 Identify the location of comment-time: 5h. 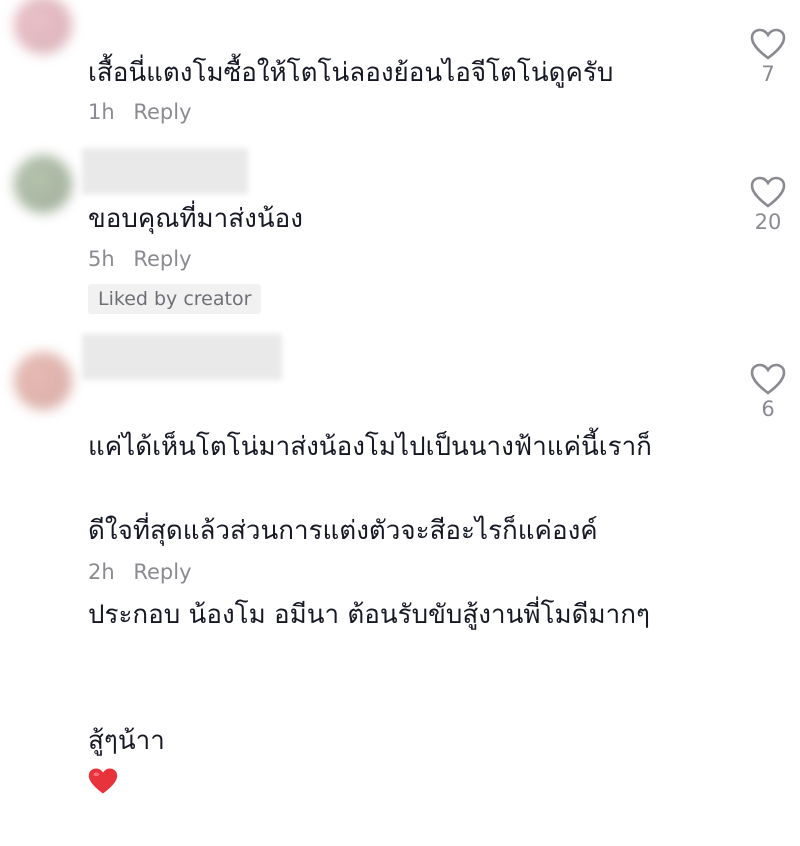
(101, 259).